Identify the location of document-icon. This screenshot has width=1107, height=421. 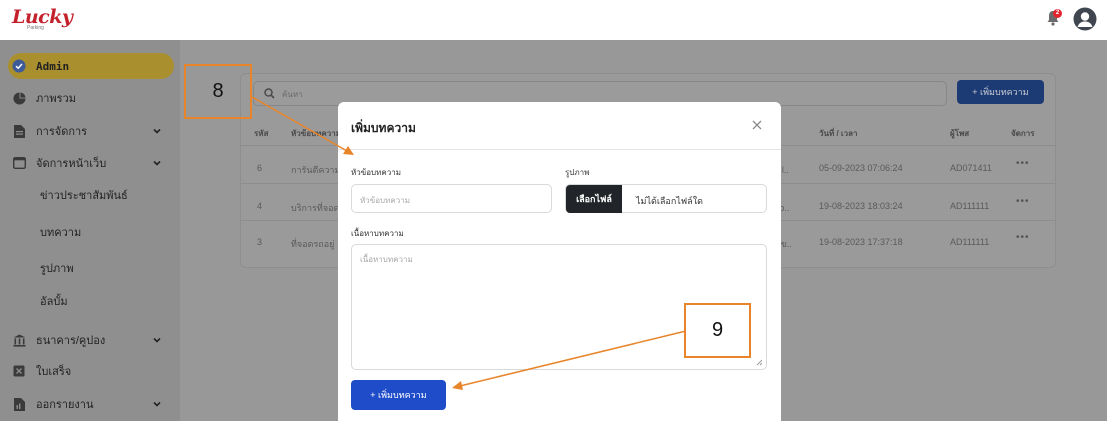
(19, 131).